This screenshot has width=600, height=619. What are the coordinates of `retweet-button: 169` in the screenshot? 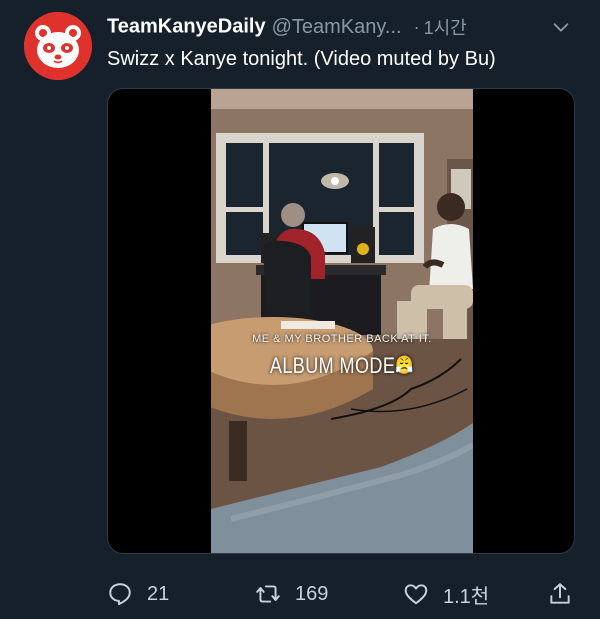 It's located at (291, 594).